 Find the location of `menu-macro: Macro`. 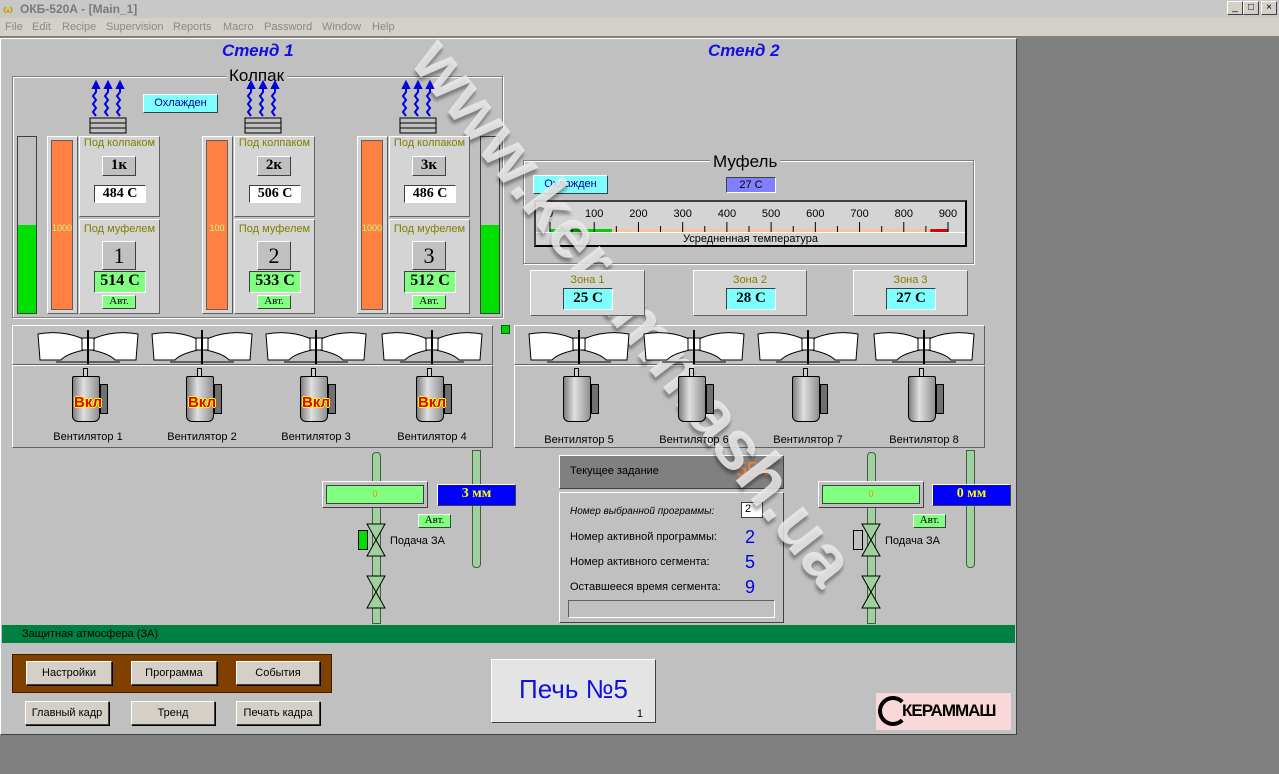

menu-macro: Macro is located at coordinates (238, 27).